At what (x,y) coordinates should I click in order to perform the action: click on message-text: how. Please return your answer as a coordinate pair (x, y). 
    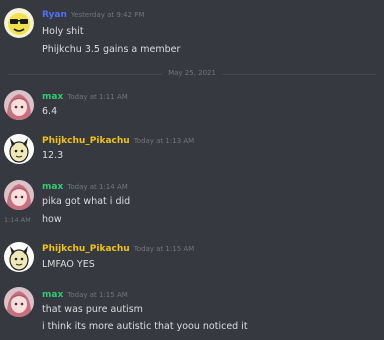
    Looking at the image, I should click on (52, 219).